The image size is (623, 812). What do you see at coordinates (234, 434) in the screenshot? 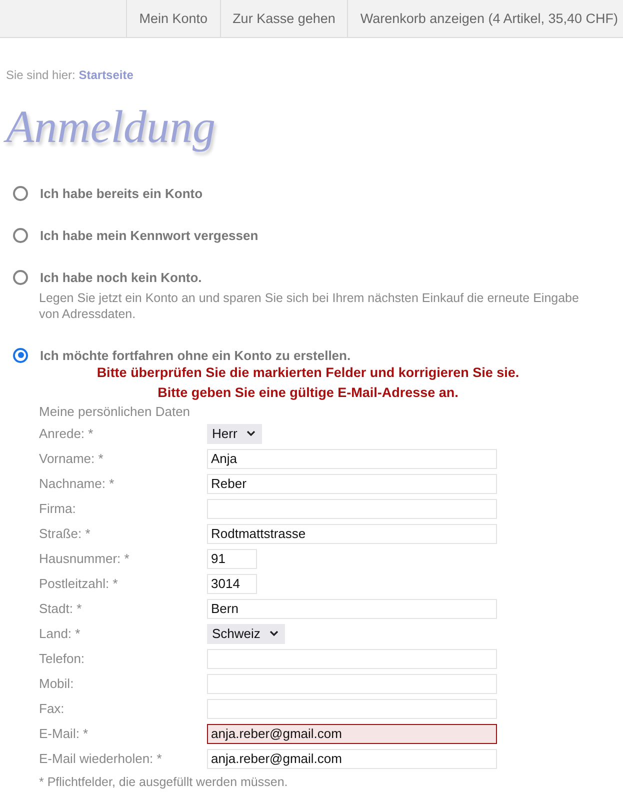
I see `dropdown: Herr` at bounding box center [234, 434].